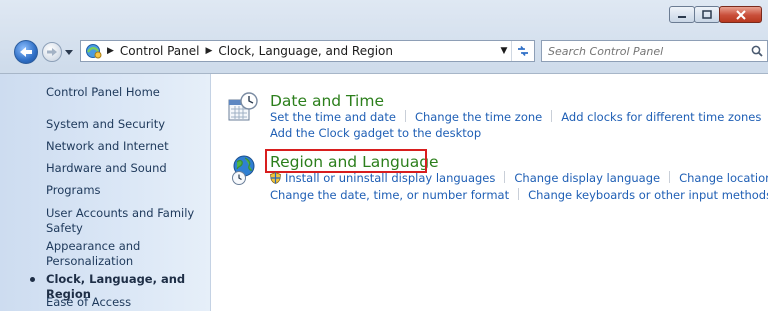  What do you see at coordinates (105, 124) in the screenshot?
I see `sidebar-item-system-and-security: System and Security` at bounding box center [105, 124].